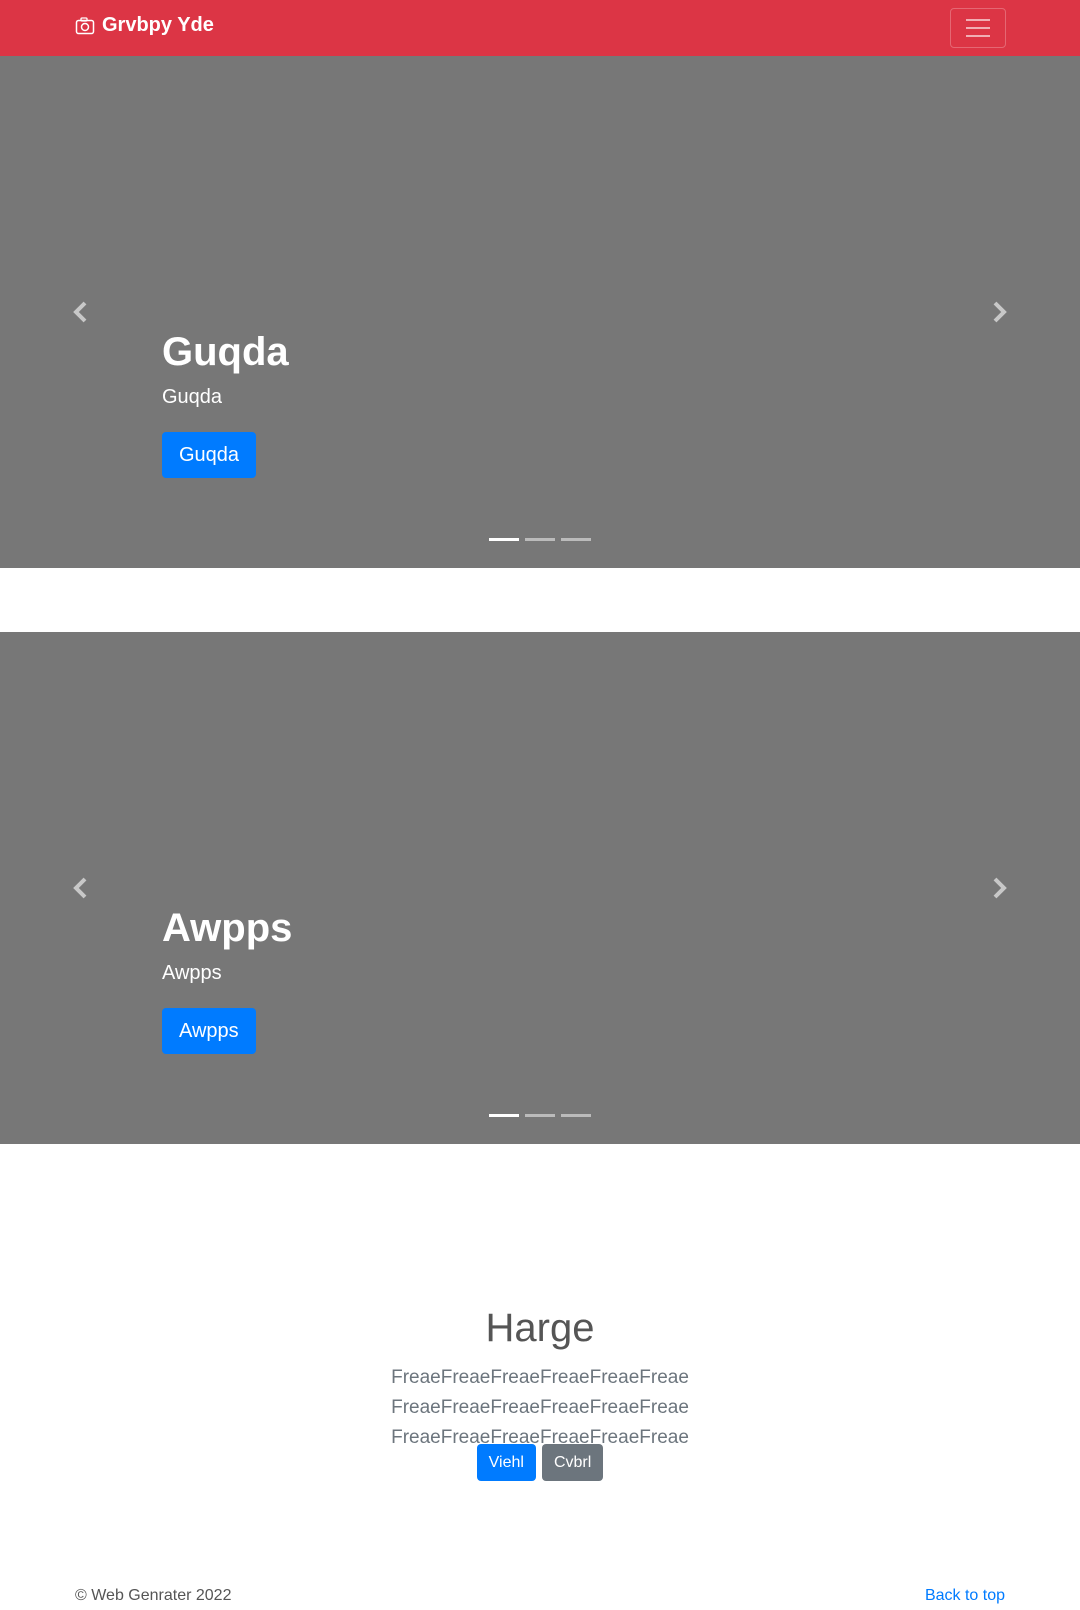 Image resolution: width=1080 pixels, height=1610 pixels. I want to click on brand-label: Grvbpy Yde, so click(158, 25).